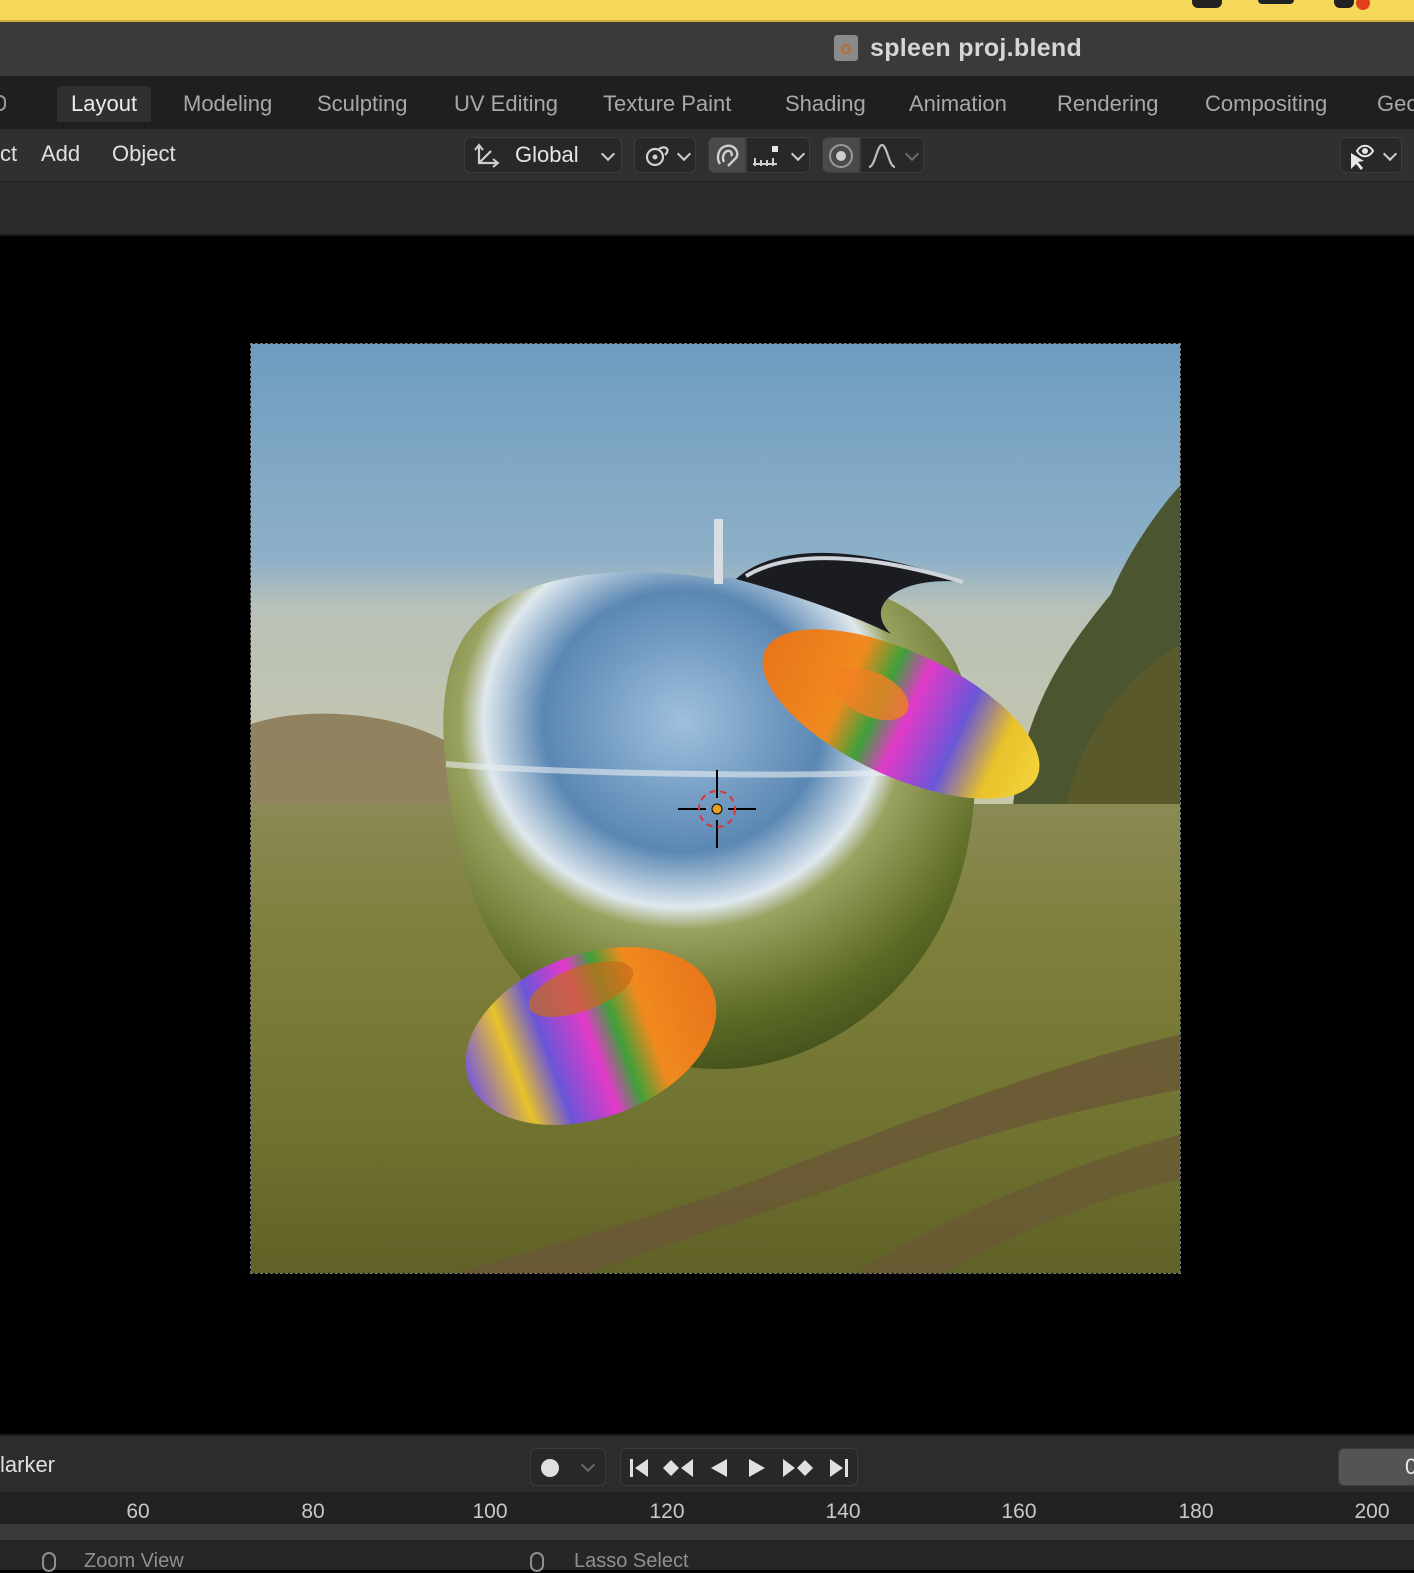 The width and height of the screenshot is (1414, 1573). I want to click on tab-animation: Animation, so click(958, 104).